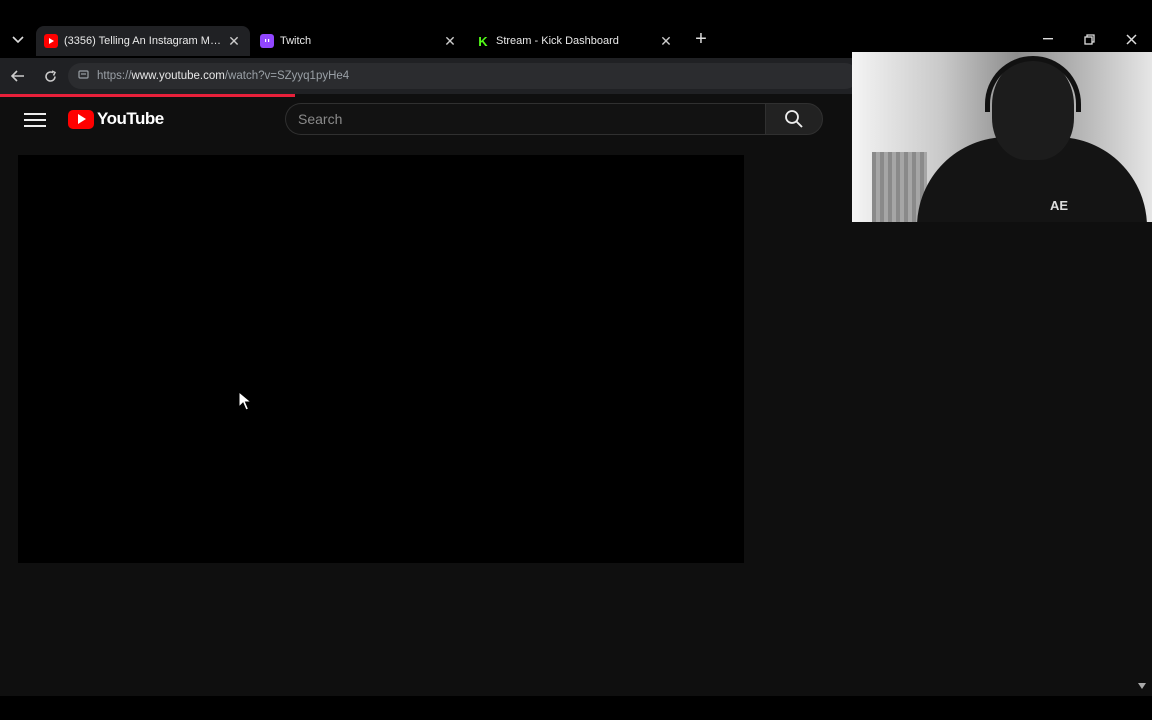  Describe the element at coordinates (267, 41) in the screenshot. I see `twitch-favicon-icon` at that location.